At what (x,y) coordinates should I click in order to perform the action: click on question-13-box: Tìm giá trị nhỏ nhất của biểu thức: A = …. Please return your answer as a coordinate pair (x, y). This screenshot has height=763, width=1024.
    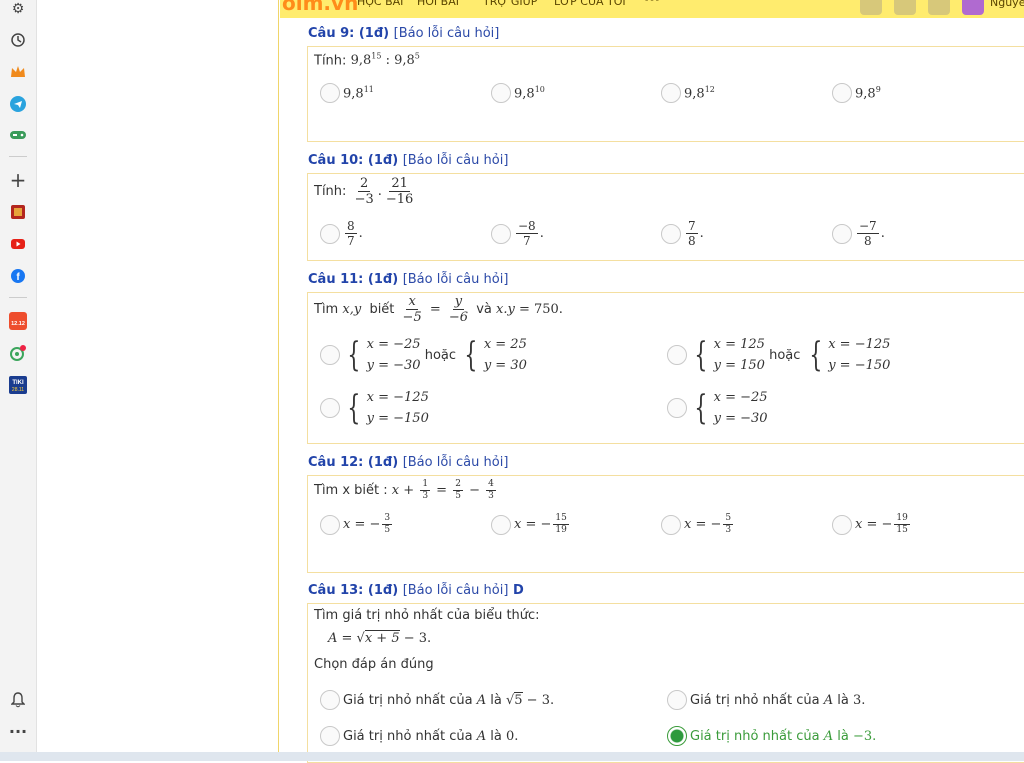
    Looking at the image, I should click on (665, 683).